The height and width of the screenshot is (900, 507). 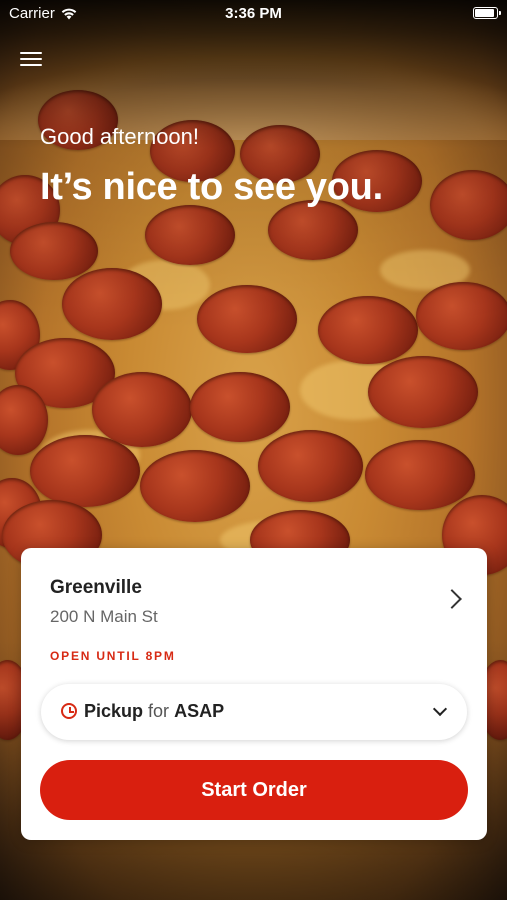 What do you see at coordinates (104, 616) in the screenshot?
I see `store-address: 200 N Main St` at bounding box center [104, 616].